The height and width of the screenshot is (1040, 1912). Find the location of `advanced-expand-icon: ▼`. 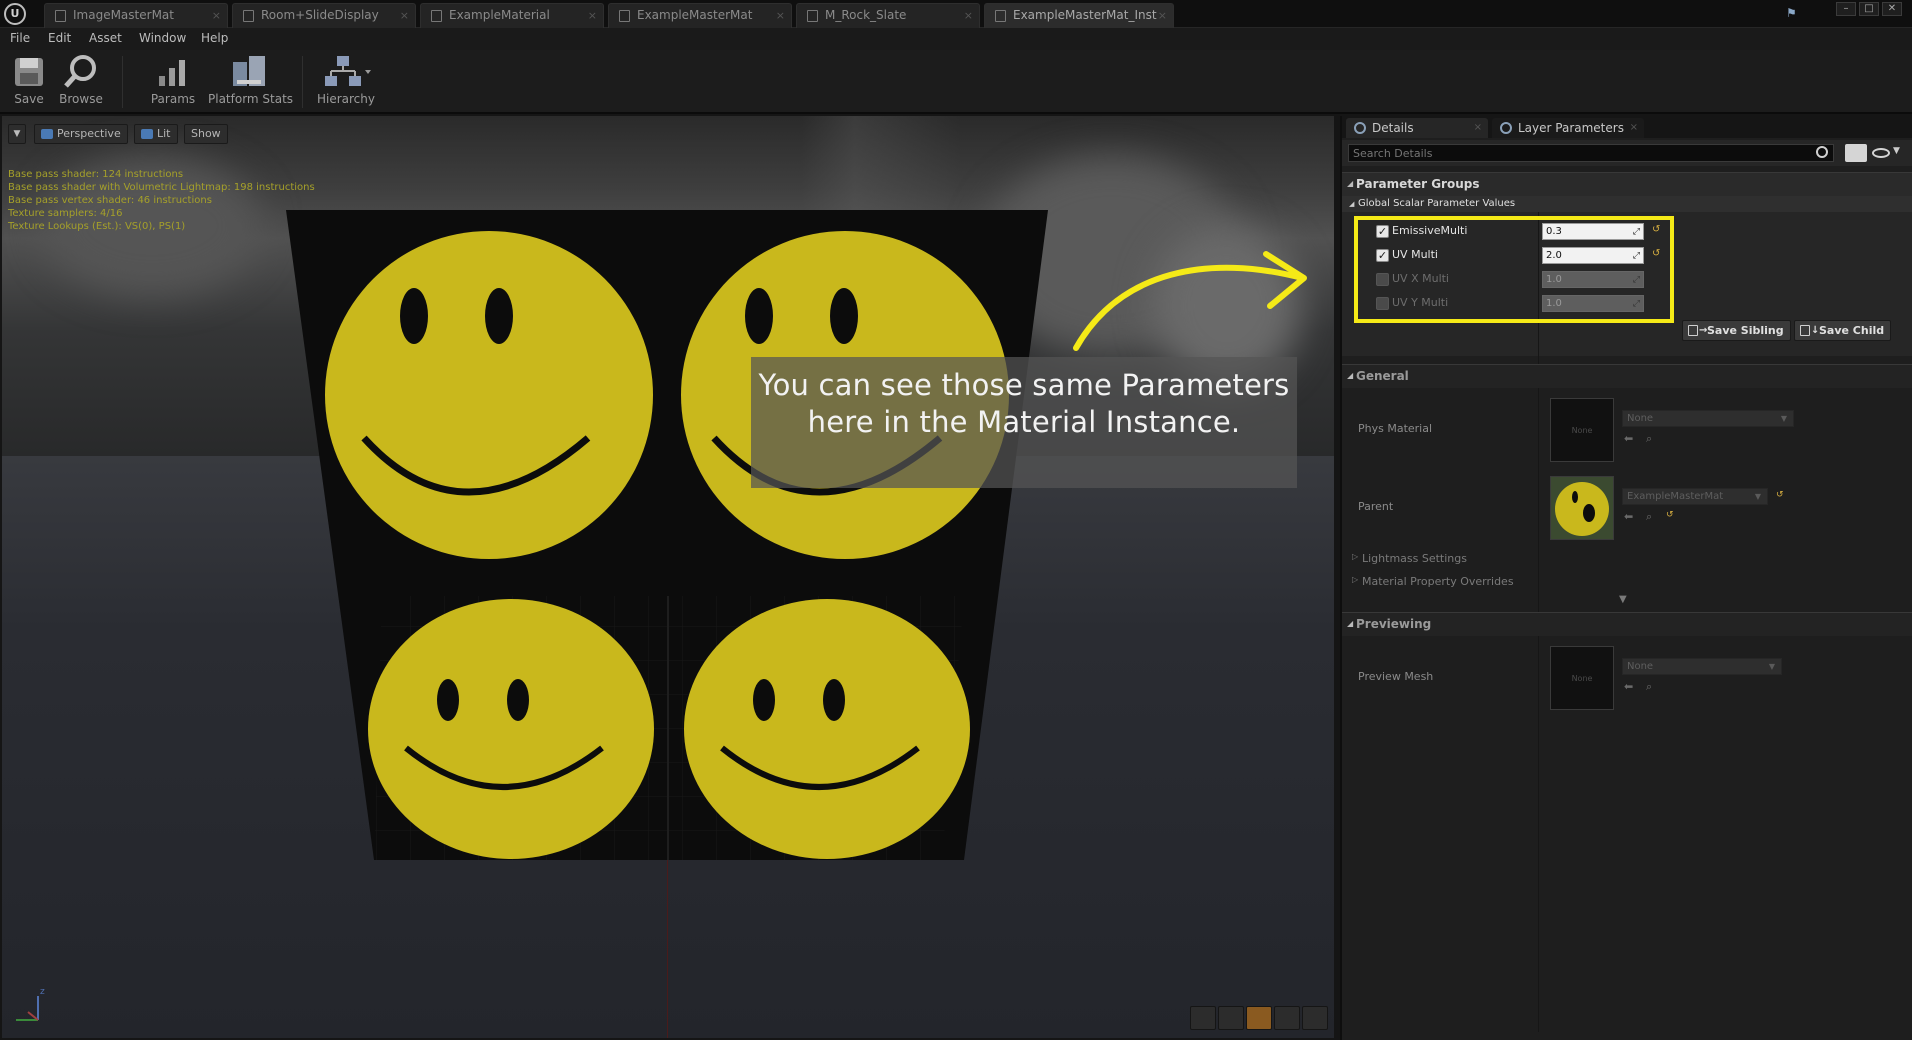

advanced-expand-icon: ▼ is located at coordinates (1623, 599).